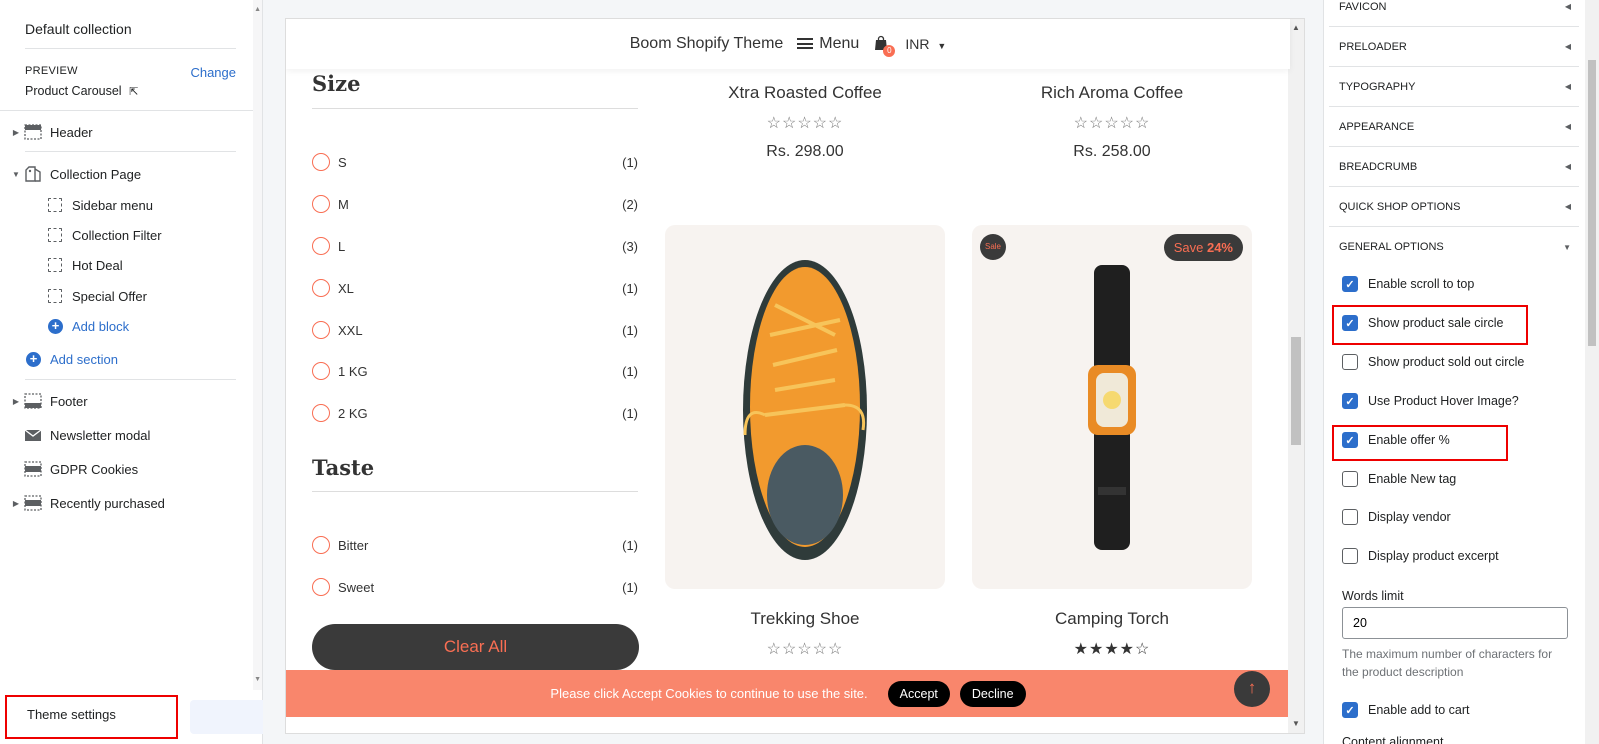 Image resolution: width=1599 pixels, height=744 pixels. I want to click on setting-option: Enable New tag, so click(1399, 479).